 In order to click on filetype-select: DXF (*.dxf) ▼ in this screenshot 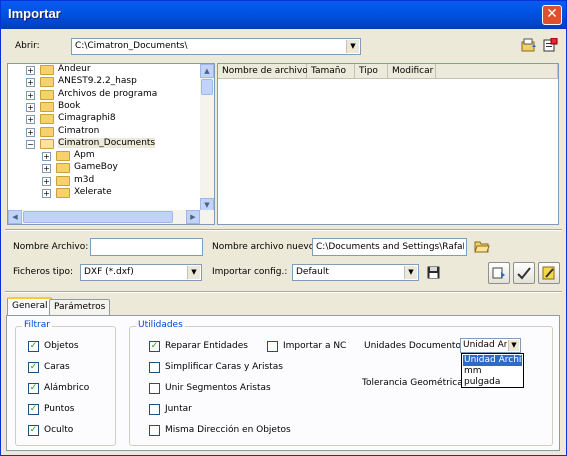, I will do `click(141, 272)`.